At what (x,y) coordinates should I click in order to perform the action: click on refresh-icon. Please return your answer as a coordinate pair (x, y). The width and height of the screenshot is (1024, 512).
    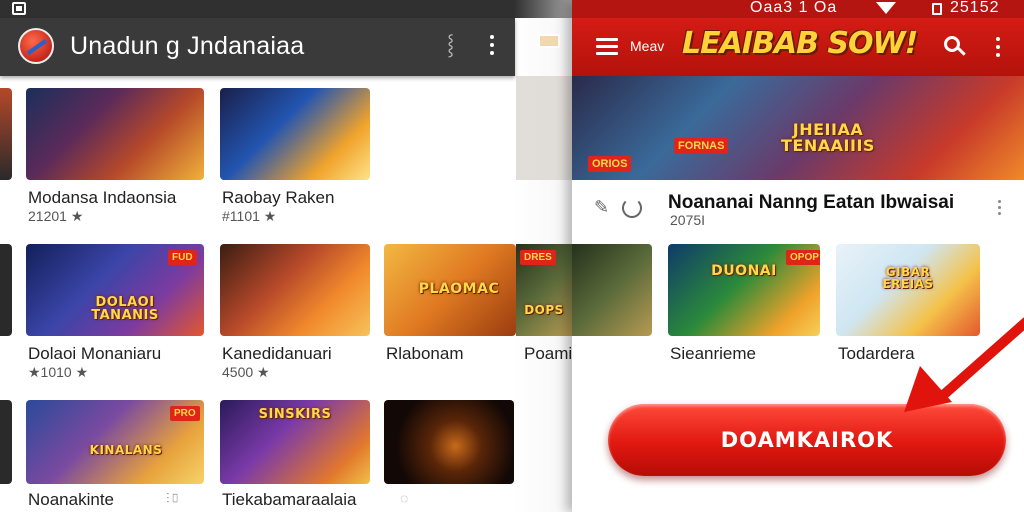
    Looking at the image, I should click on (632, 208).